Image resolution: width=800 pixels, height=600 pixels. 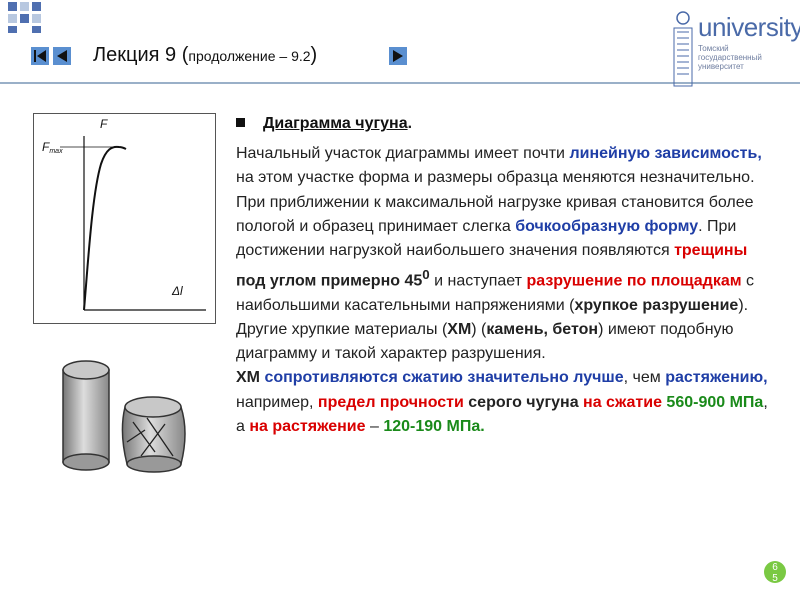 What do you see at coordinates (730, 57) in the screenshot?
I see `logo-subtitle: Томский государственный университет` at bounding box center [730, 57].